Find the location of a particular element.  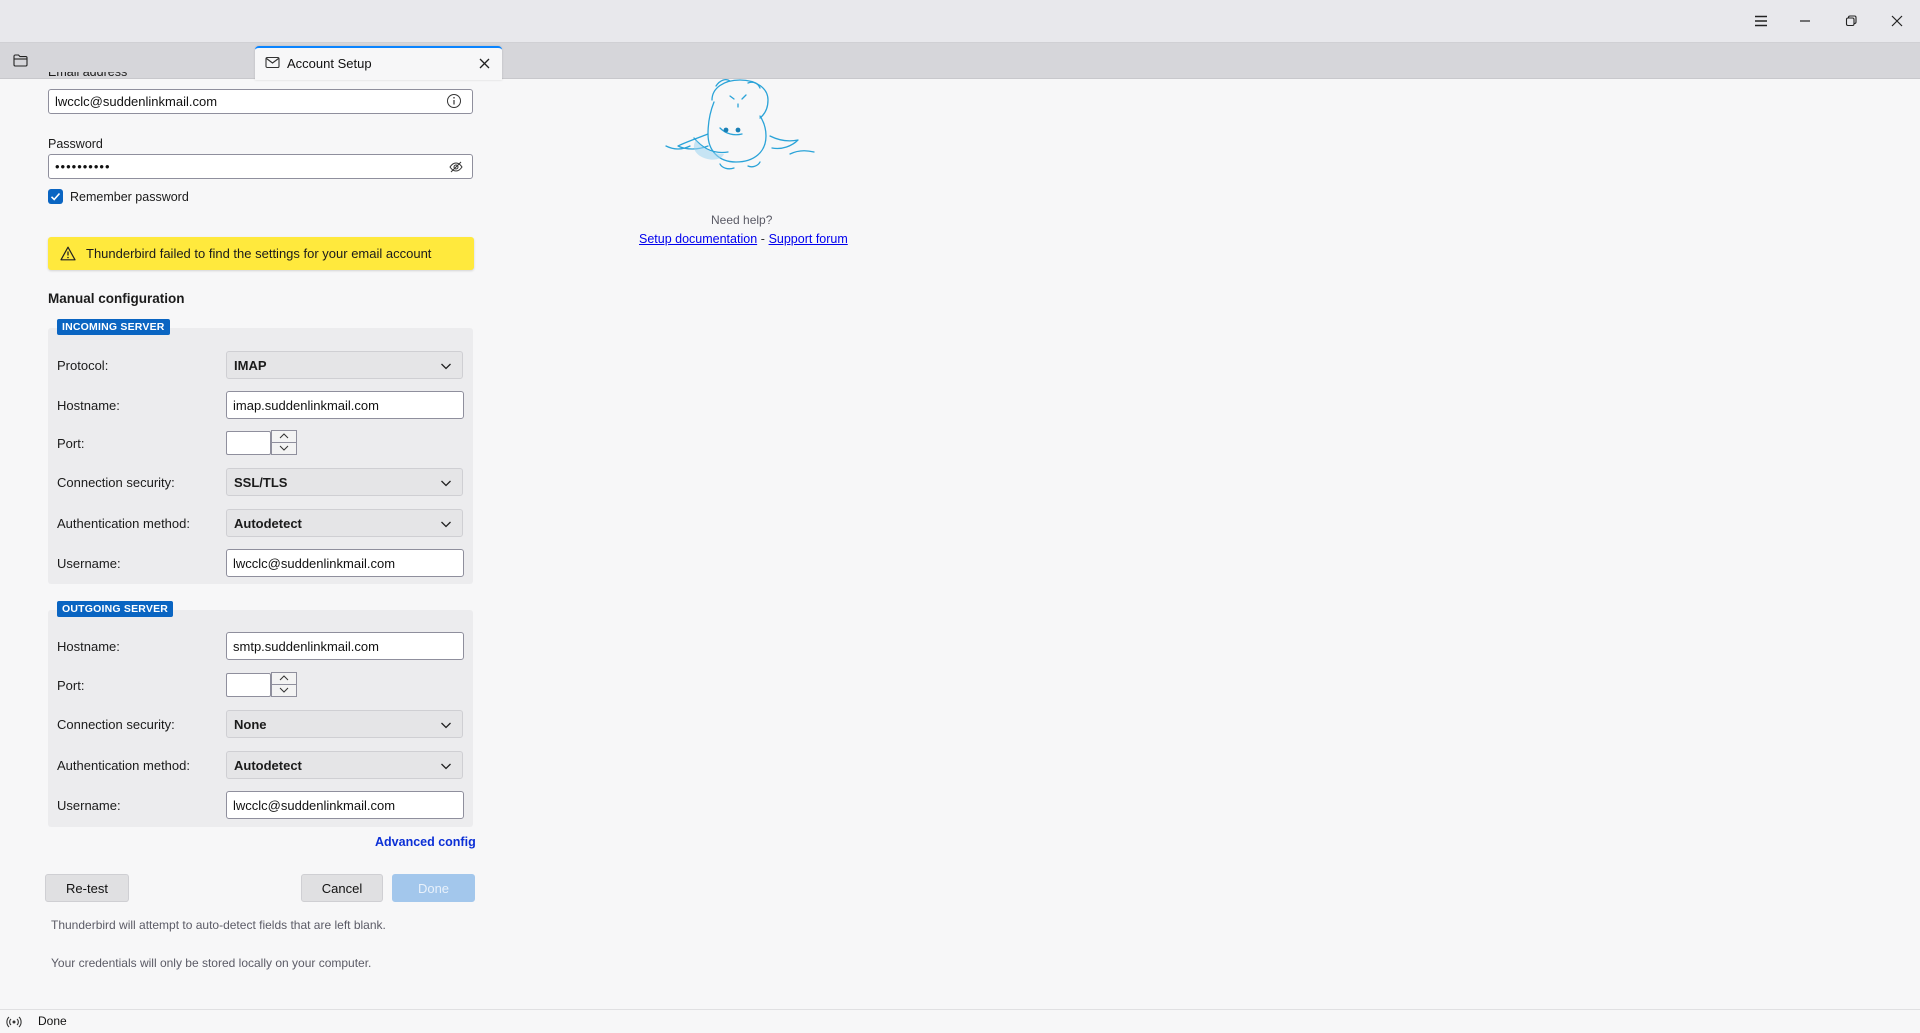

outgoing-hostname-input is located at coordinates (345, 646).